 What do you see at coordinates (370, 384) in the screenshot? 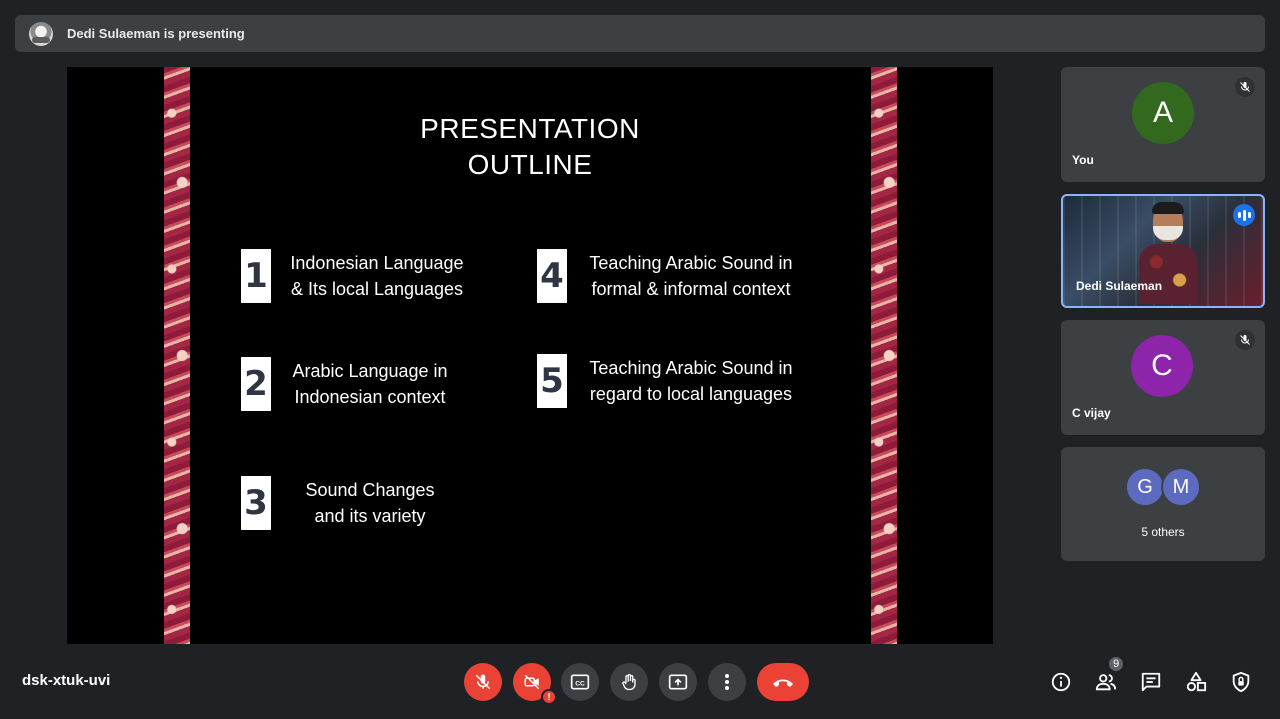
I see `outline-text: Arabic Language in Indonesian context` at bounding box center [370, 384].